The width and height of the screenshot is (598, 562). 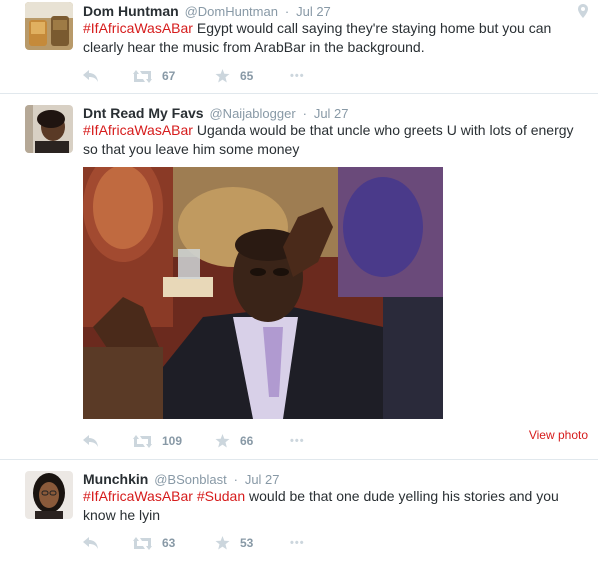 What do you see at coordinates (143, 113) in the screenshot?
I see `fullname: Dnt Read My Favs` at bounding box center [143, 113].